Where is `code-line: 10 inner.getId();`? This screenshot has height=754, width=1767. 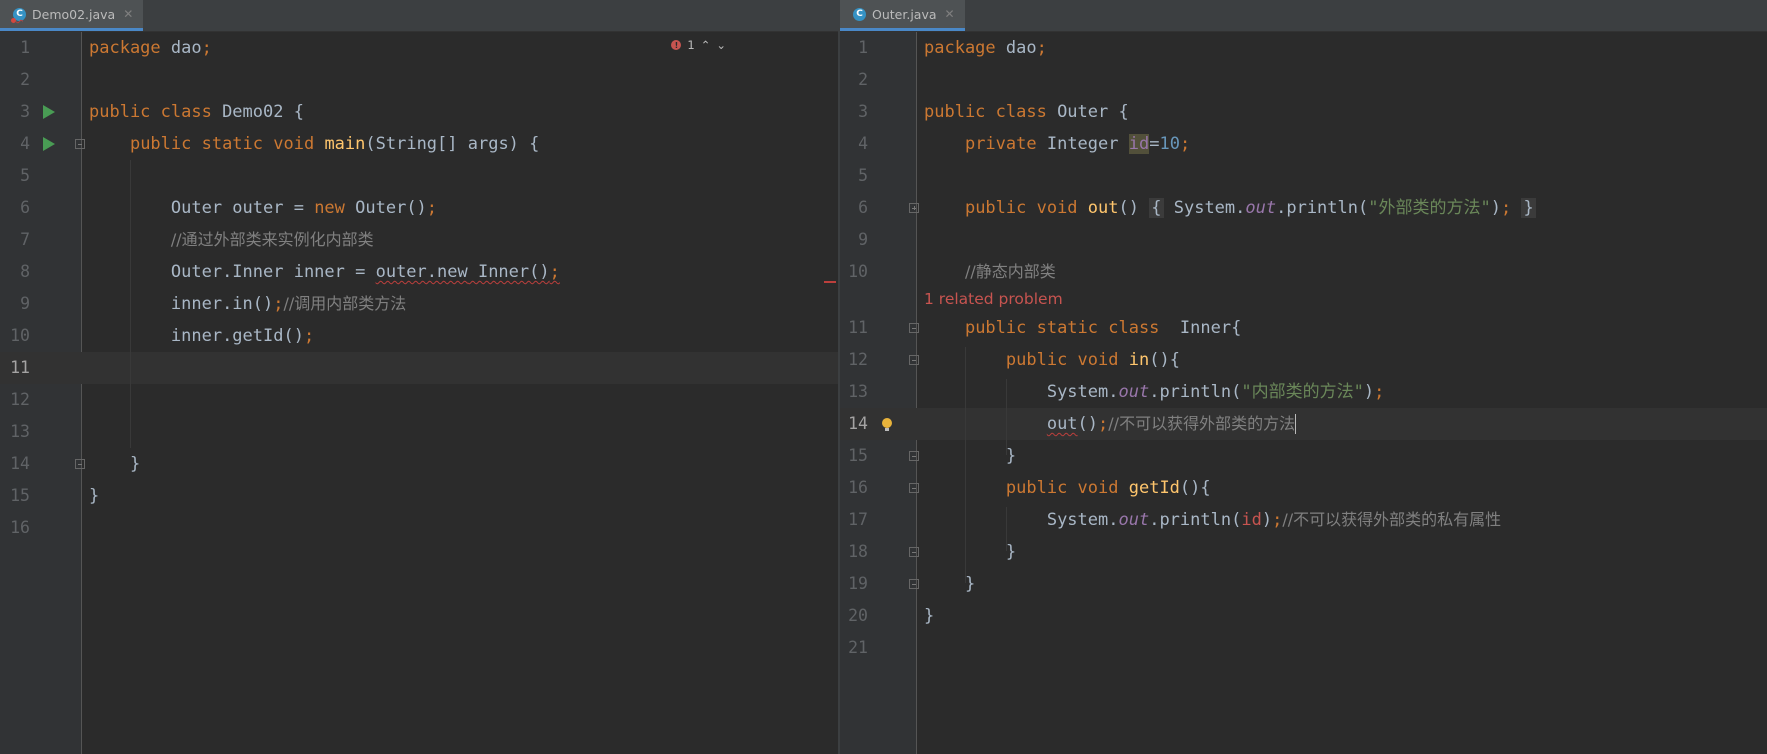
code-line: 10 inner.getId(); is located at coordinates (419, 336).